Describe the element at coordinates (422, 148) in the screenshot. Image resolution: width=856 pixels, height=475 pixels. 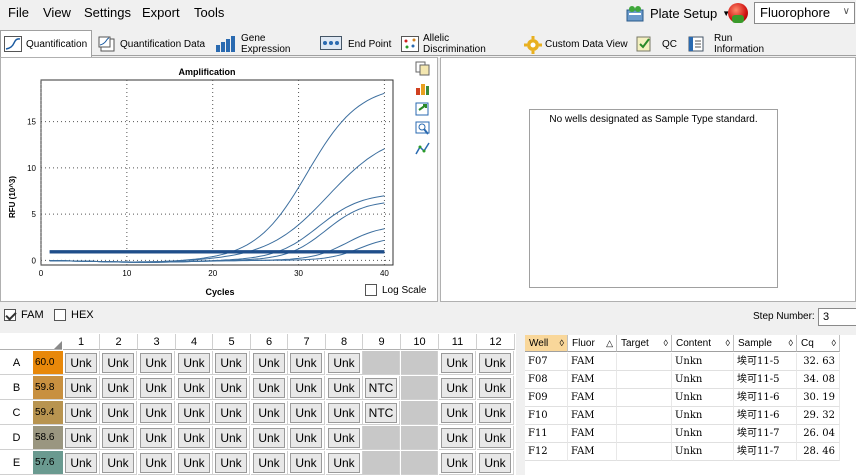
I see `curve-icon` at that location.